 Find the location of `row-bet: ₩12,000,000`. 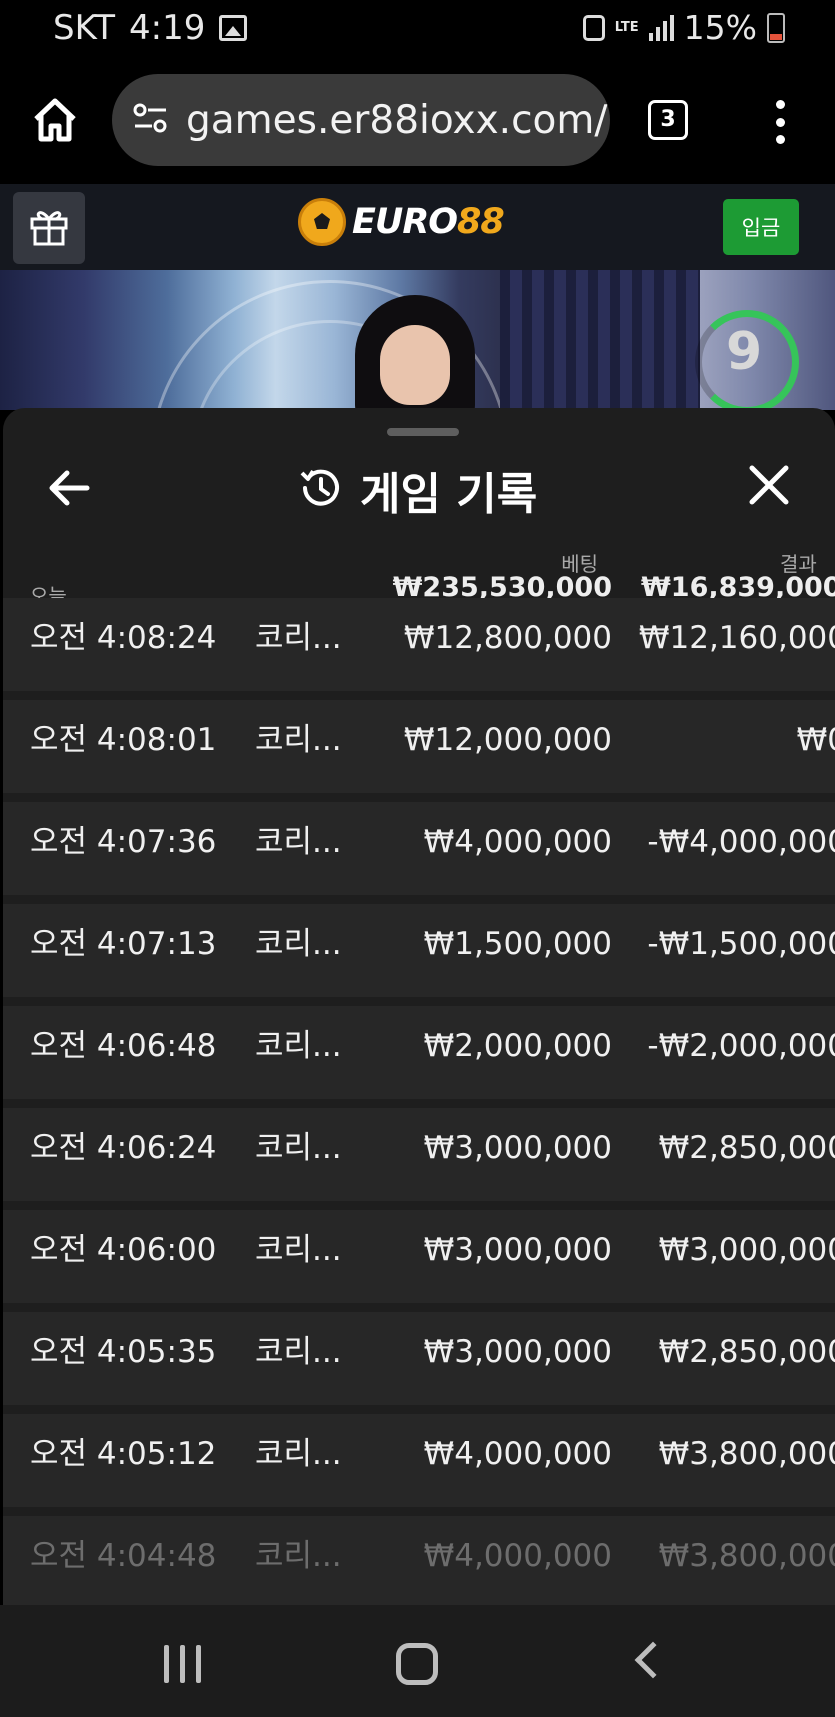

row-bet: ₩12,000,000 is located at coordinates (507, 740).